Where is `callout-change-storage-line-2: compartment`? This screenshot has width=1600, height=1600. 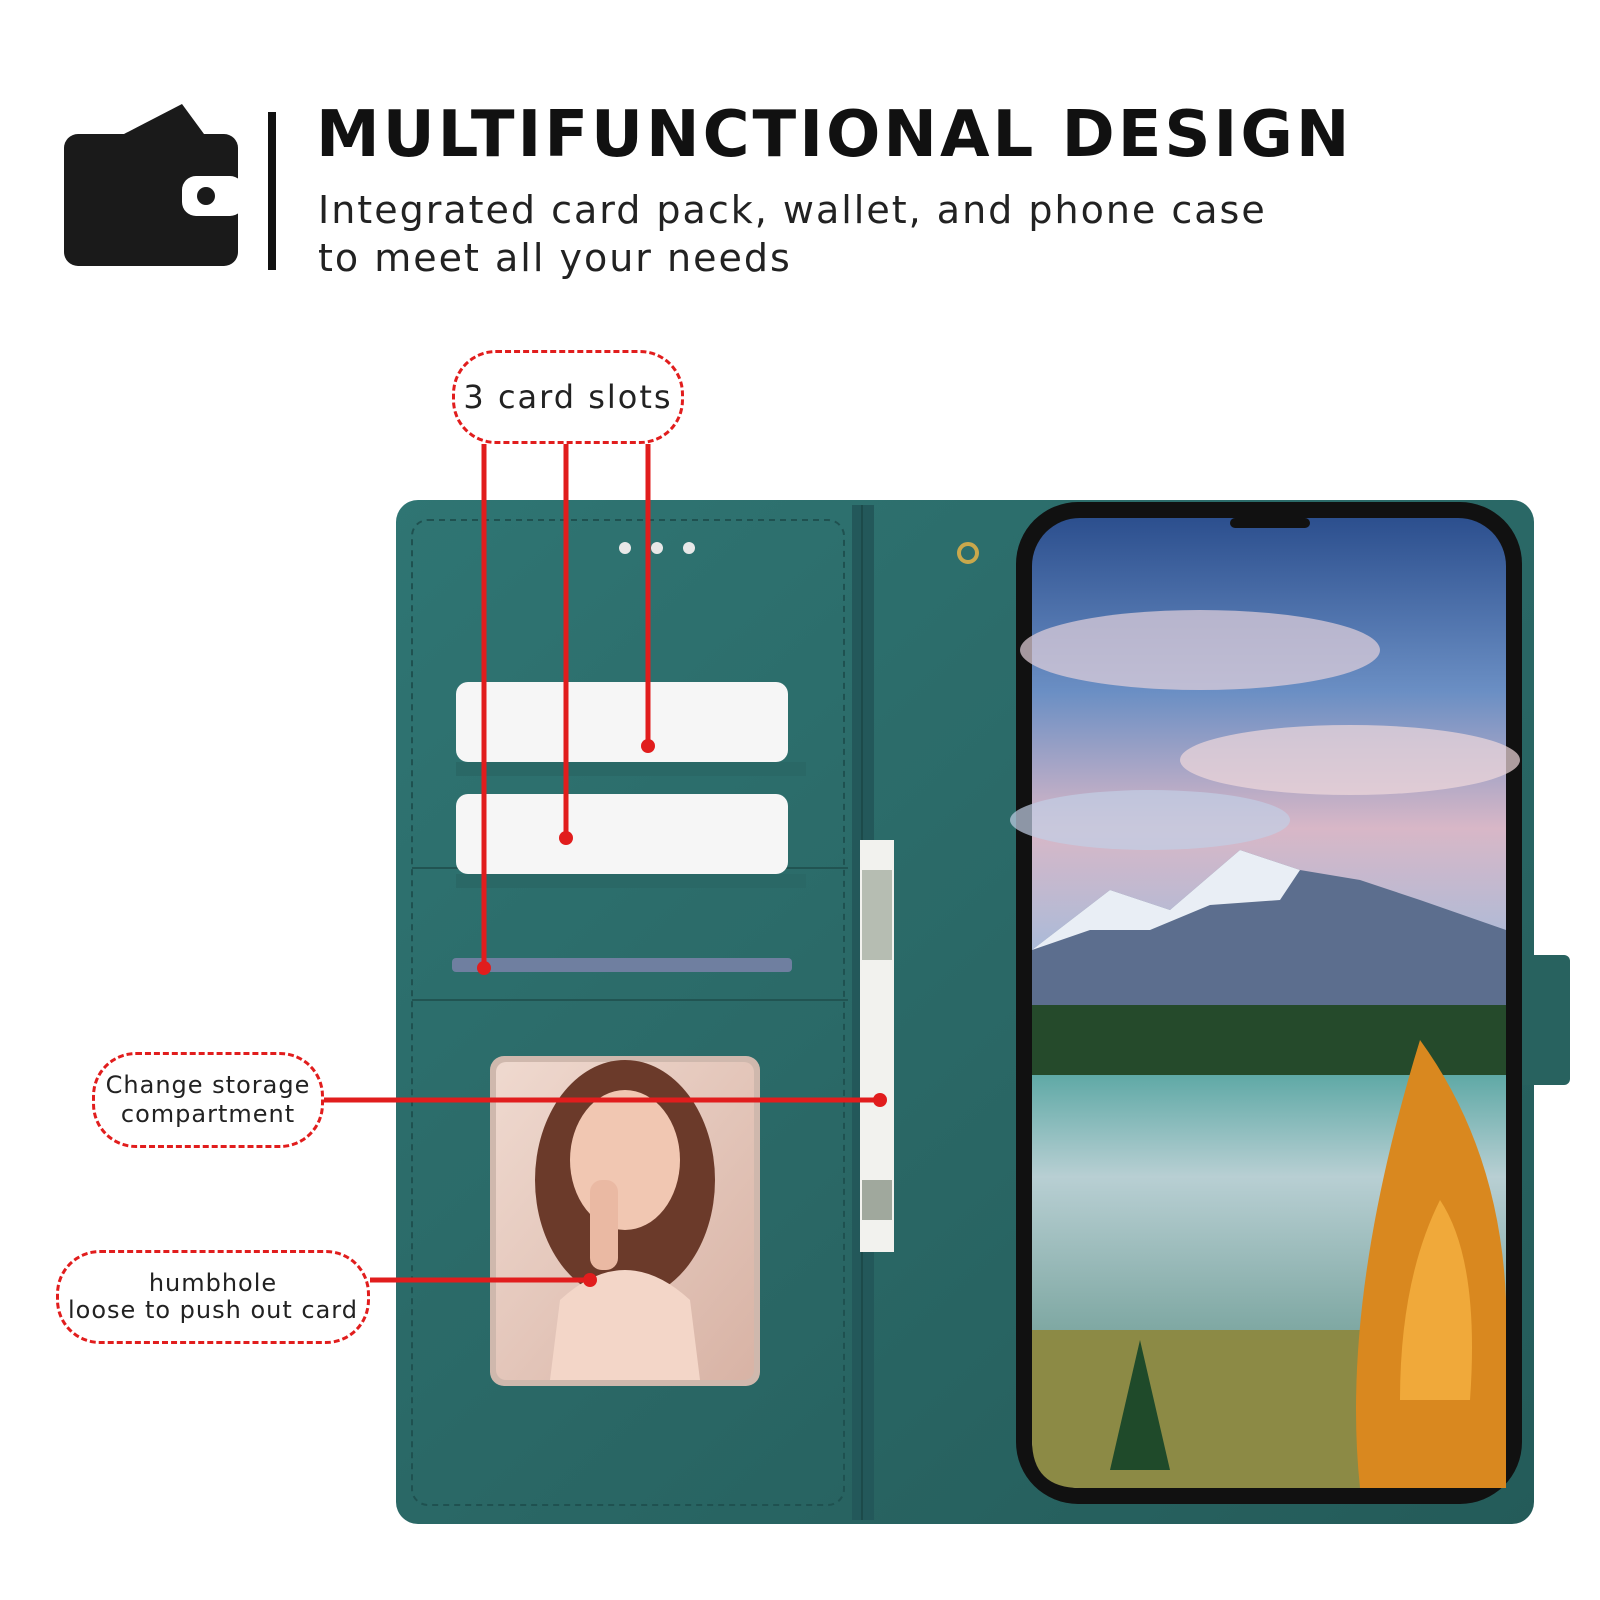 callout-change-storage-line-2: compartment is located at coordinates (208, 1114).